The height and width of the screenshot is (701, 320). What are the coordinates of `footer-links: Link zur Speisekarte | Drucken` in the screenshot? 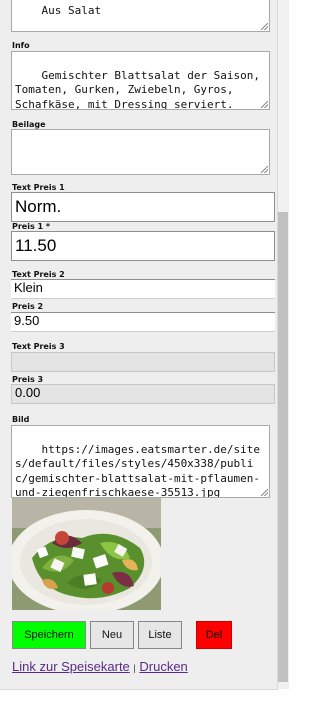 It's located at (100, 666).